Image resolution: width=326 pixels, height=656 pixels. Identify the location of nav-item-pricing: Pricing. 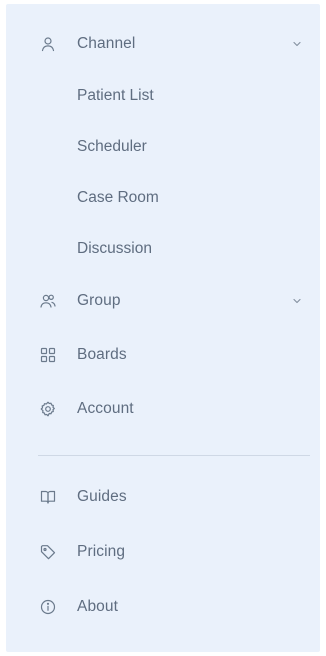
(163, 552).